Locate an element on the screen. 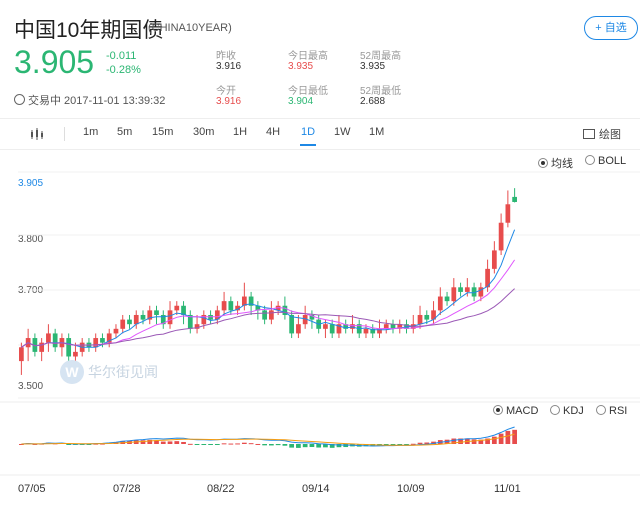 The width and height of the screenshot is (640, 507). watermark-logo: W is located at coordinates (72, 372).